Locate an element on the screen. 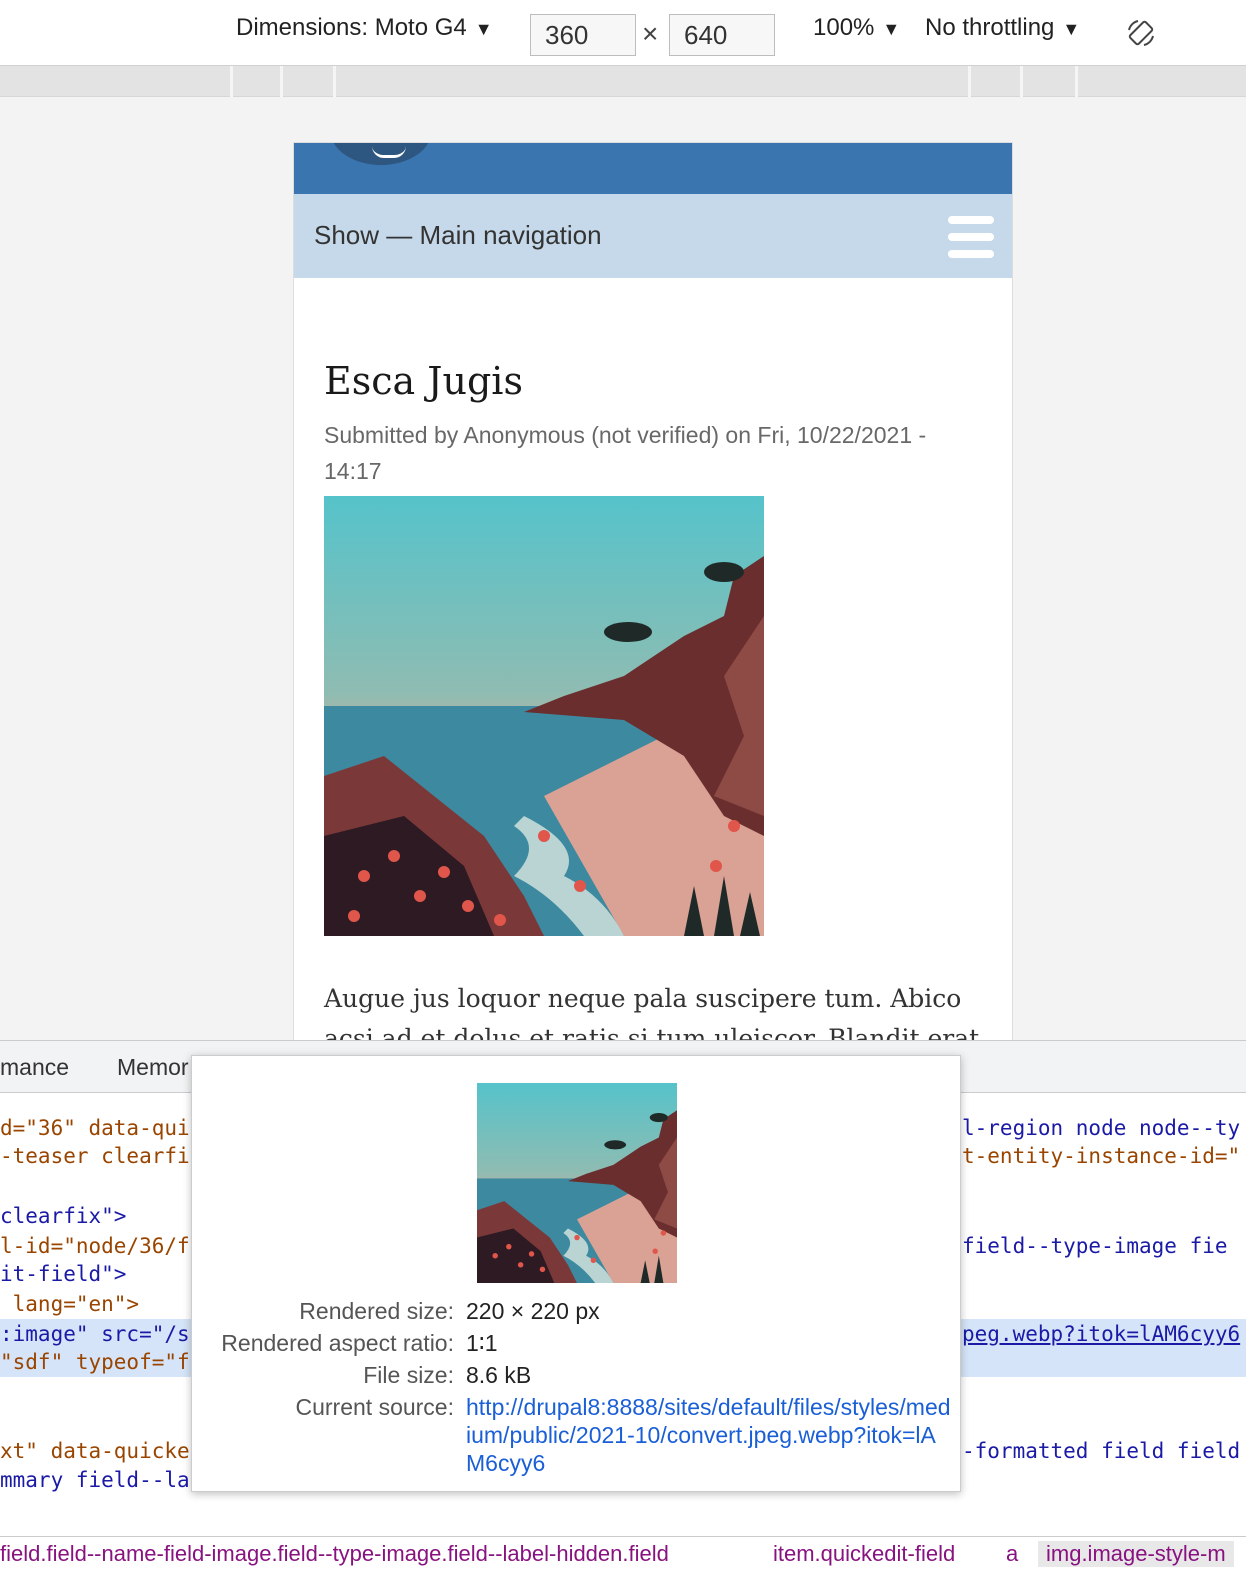  tab-performance: mance is located at coordinates (34, 1067).